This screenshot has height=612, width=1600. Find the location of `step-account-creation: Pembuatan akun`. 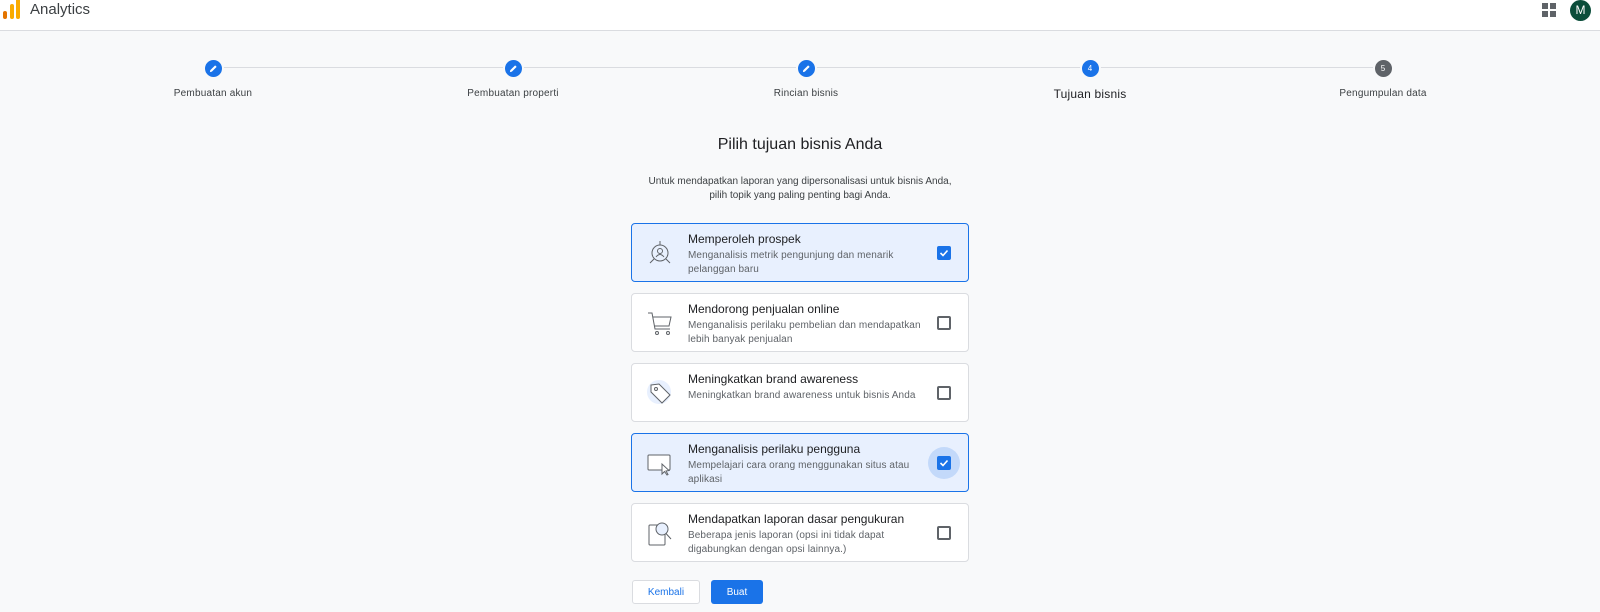

step-account-creation: Pembuatan akun is located at coordinates (213, 78).